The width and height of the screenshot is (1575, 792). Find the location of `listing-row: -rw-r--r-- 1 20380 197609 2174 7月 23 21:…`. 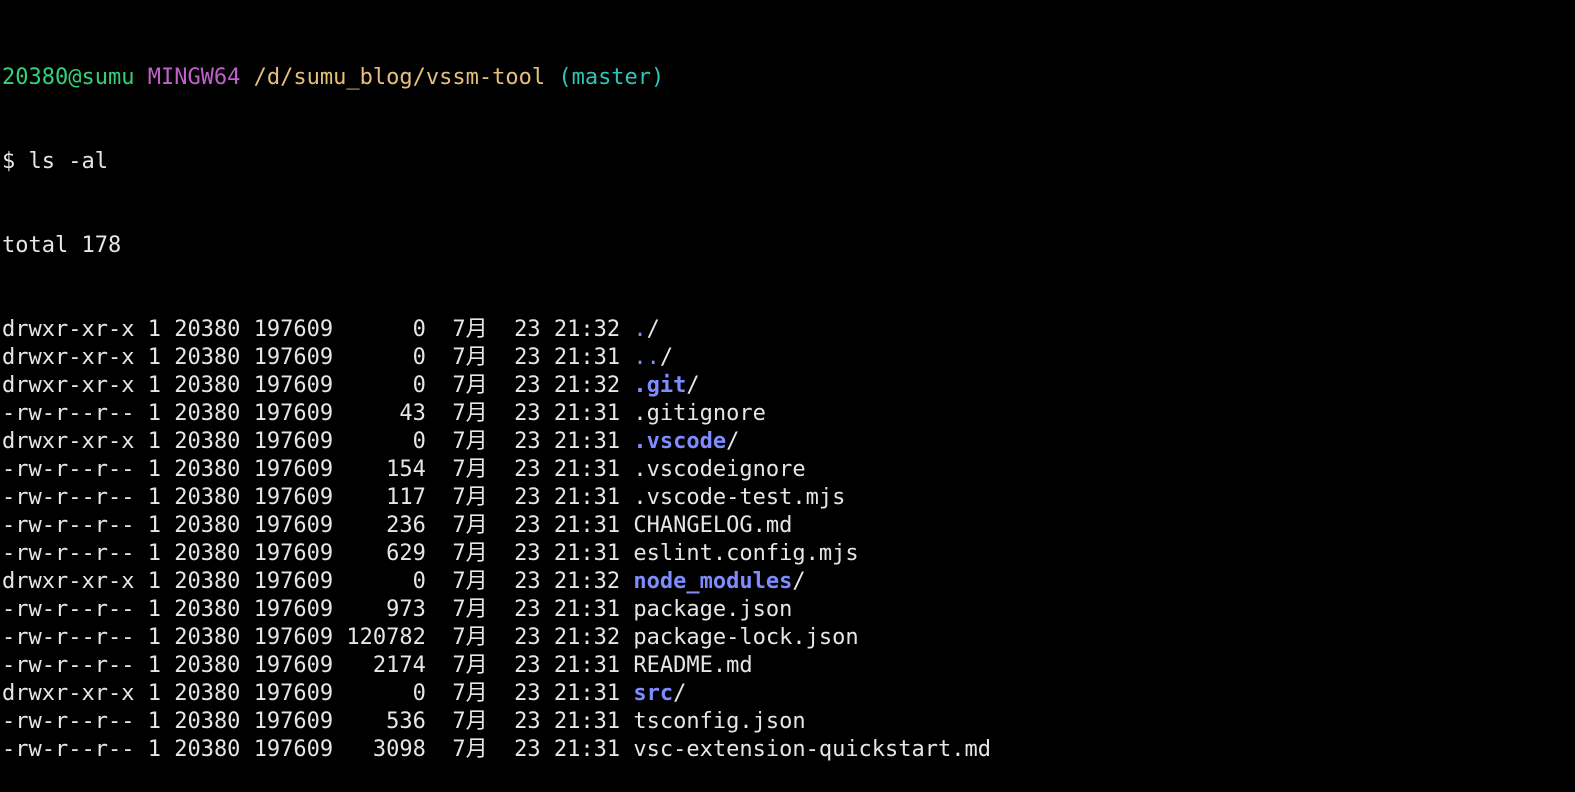

listing-row: -rw-r--r-- 1 20380 197609 2174 7月 23 21:… is located at coordinates (788, 666).